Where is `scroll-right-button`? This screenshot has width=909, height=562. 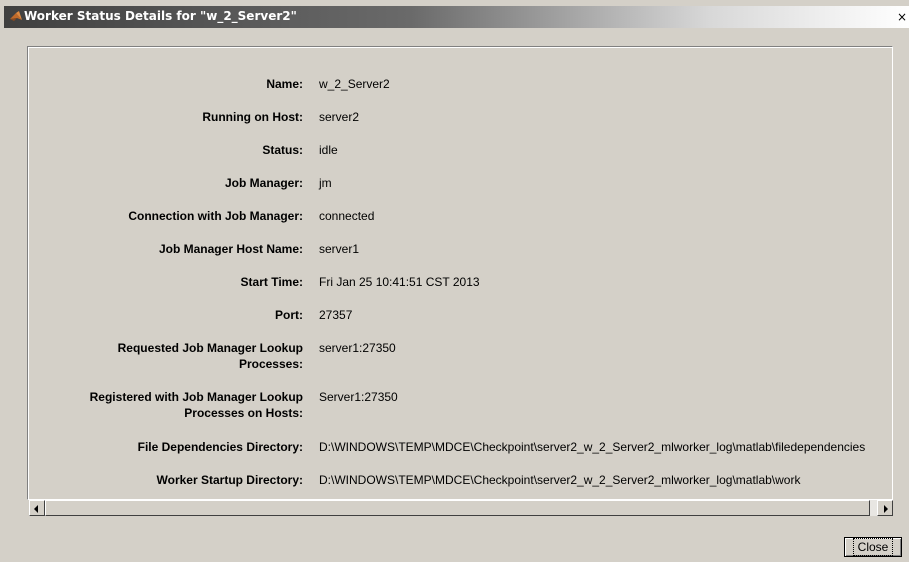 scroll-right-button is located at coordinates (885, 508).